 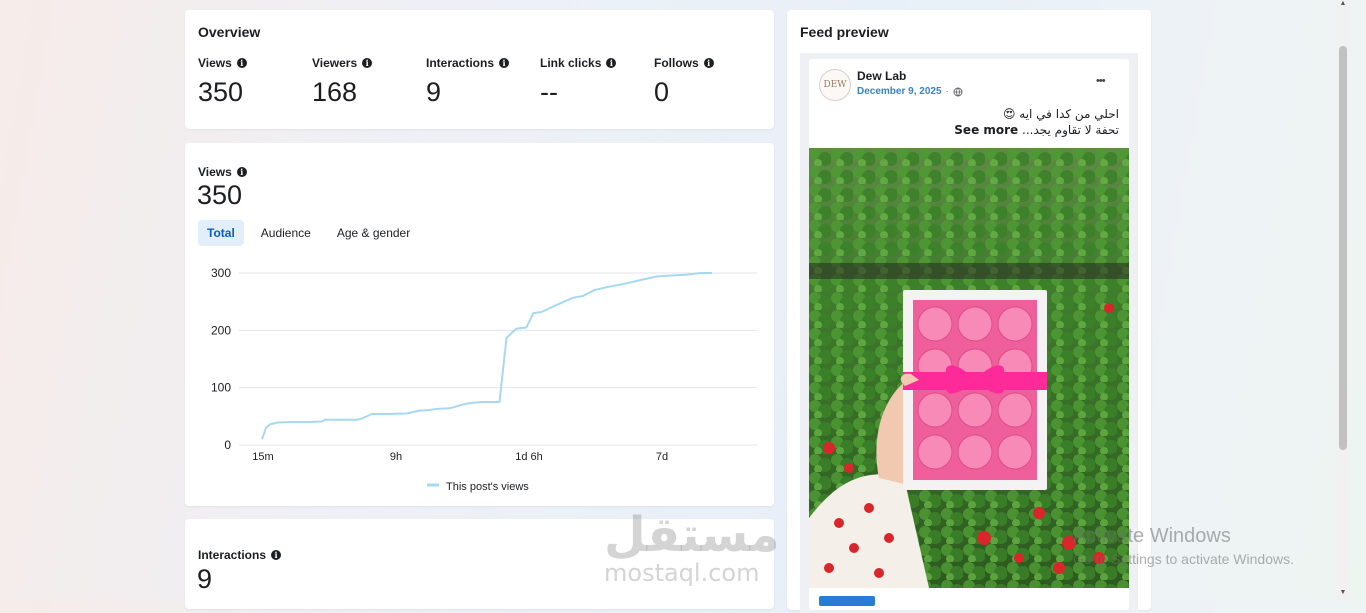 What do you see at coordinates (262, 457) in the screenshot?
I see `x-tick-label: 15m` at bounding box center [262, 457].